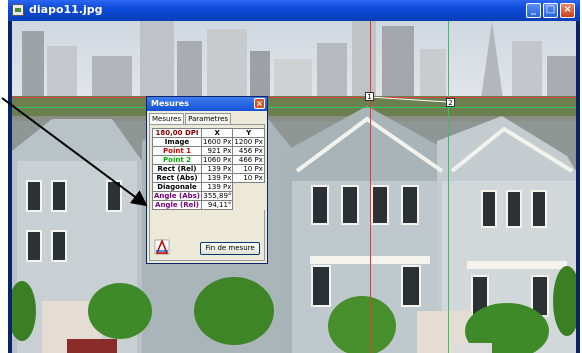  Describe the element at coordinates (230, 248) in the screenshot. I see `end-measure-button: Fin de mesure` at that location.